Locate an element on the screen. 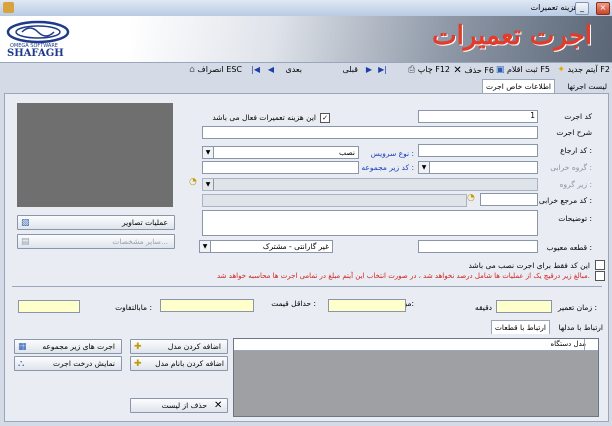 The image size is (612, 426). last-record-button: ▶| is located at coordinates (382, 71).